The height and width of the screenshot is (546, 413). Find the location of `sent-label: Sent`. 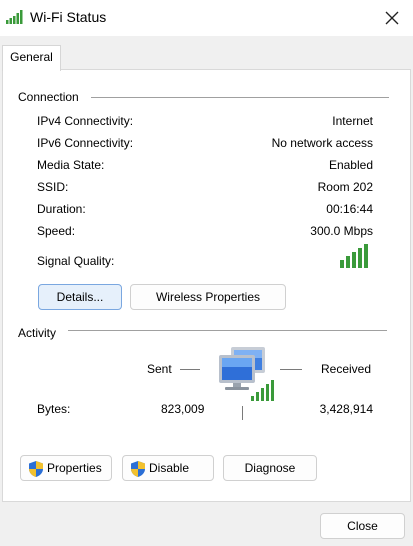

sent-label: Sent is located at coordinates (159, 369).